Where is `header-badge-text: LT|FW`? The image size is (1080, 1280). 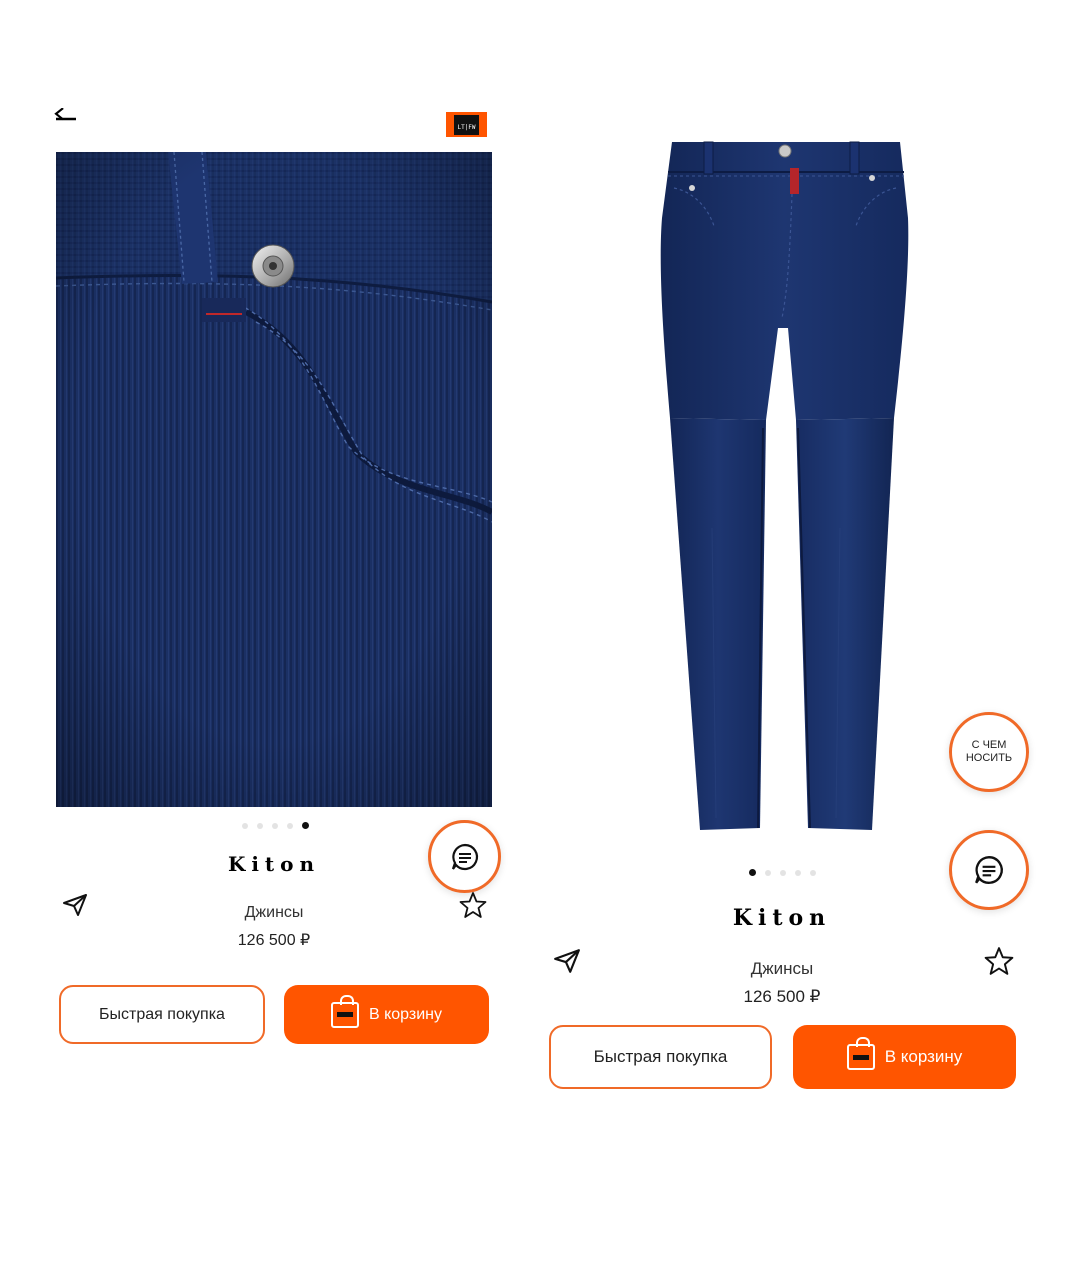 header-badge-text: LT|FW is located at coordinates (466, 127).